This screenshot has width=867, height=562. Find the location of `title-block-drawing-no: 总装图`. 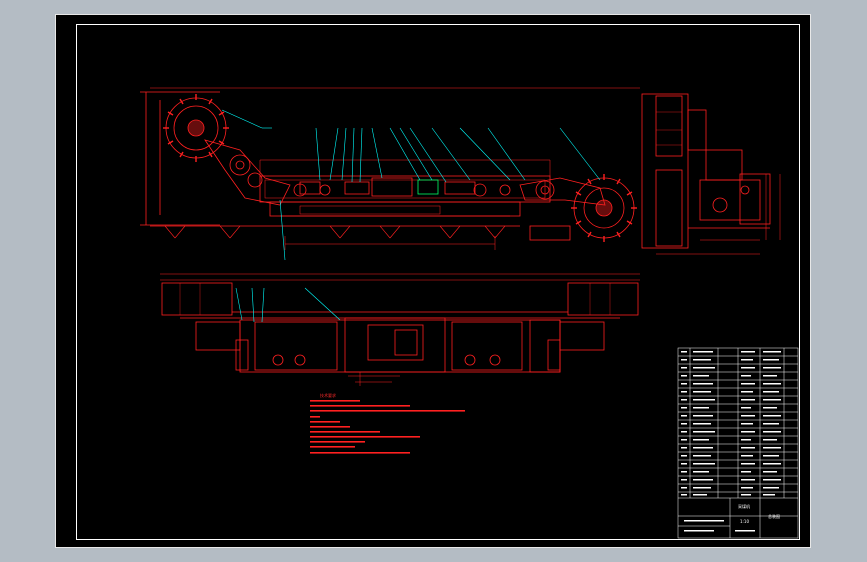

title-block-drawing-no: 总装图 is located at coordinates (774, 516).